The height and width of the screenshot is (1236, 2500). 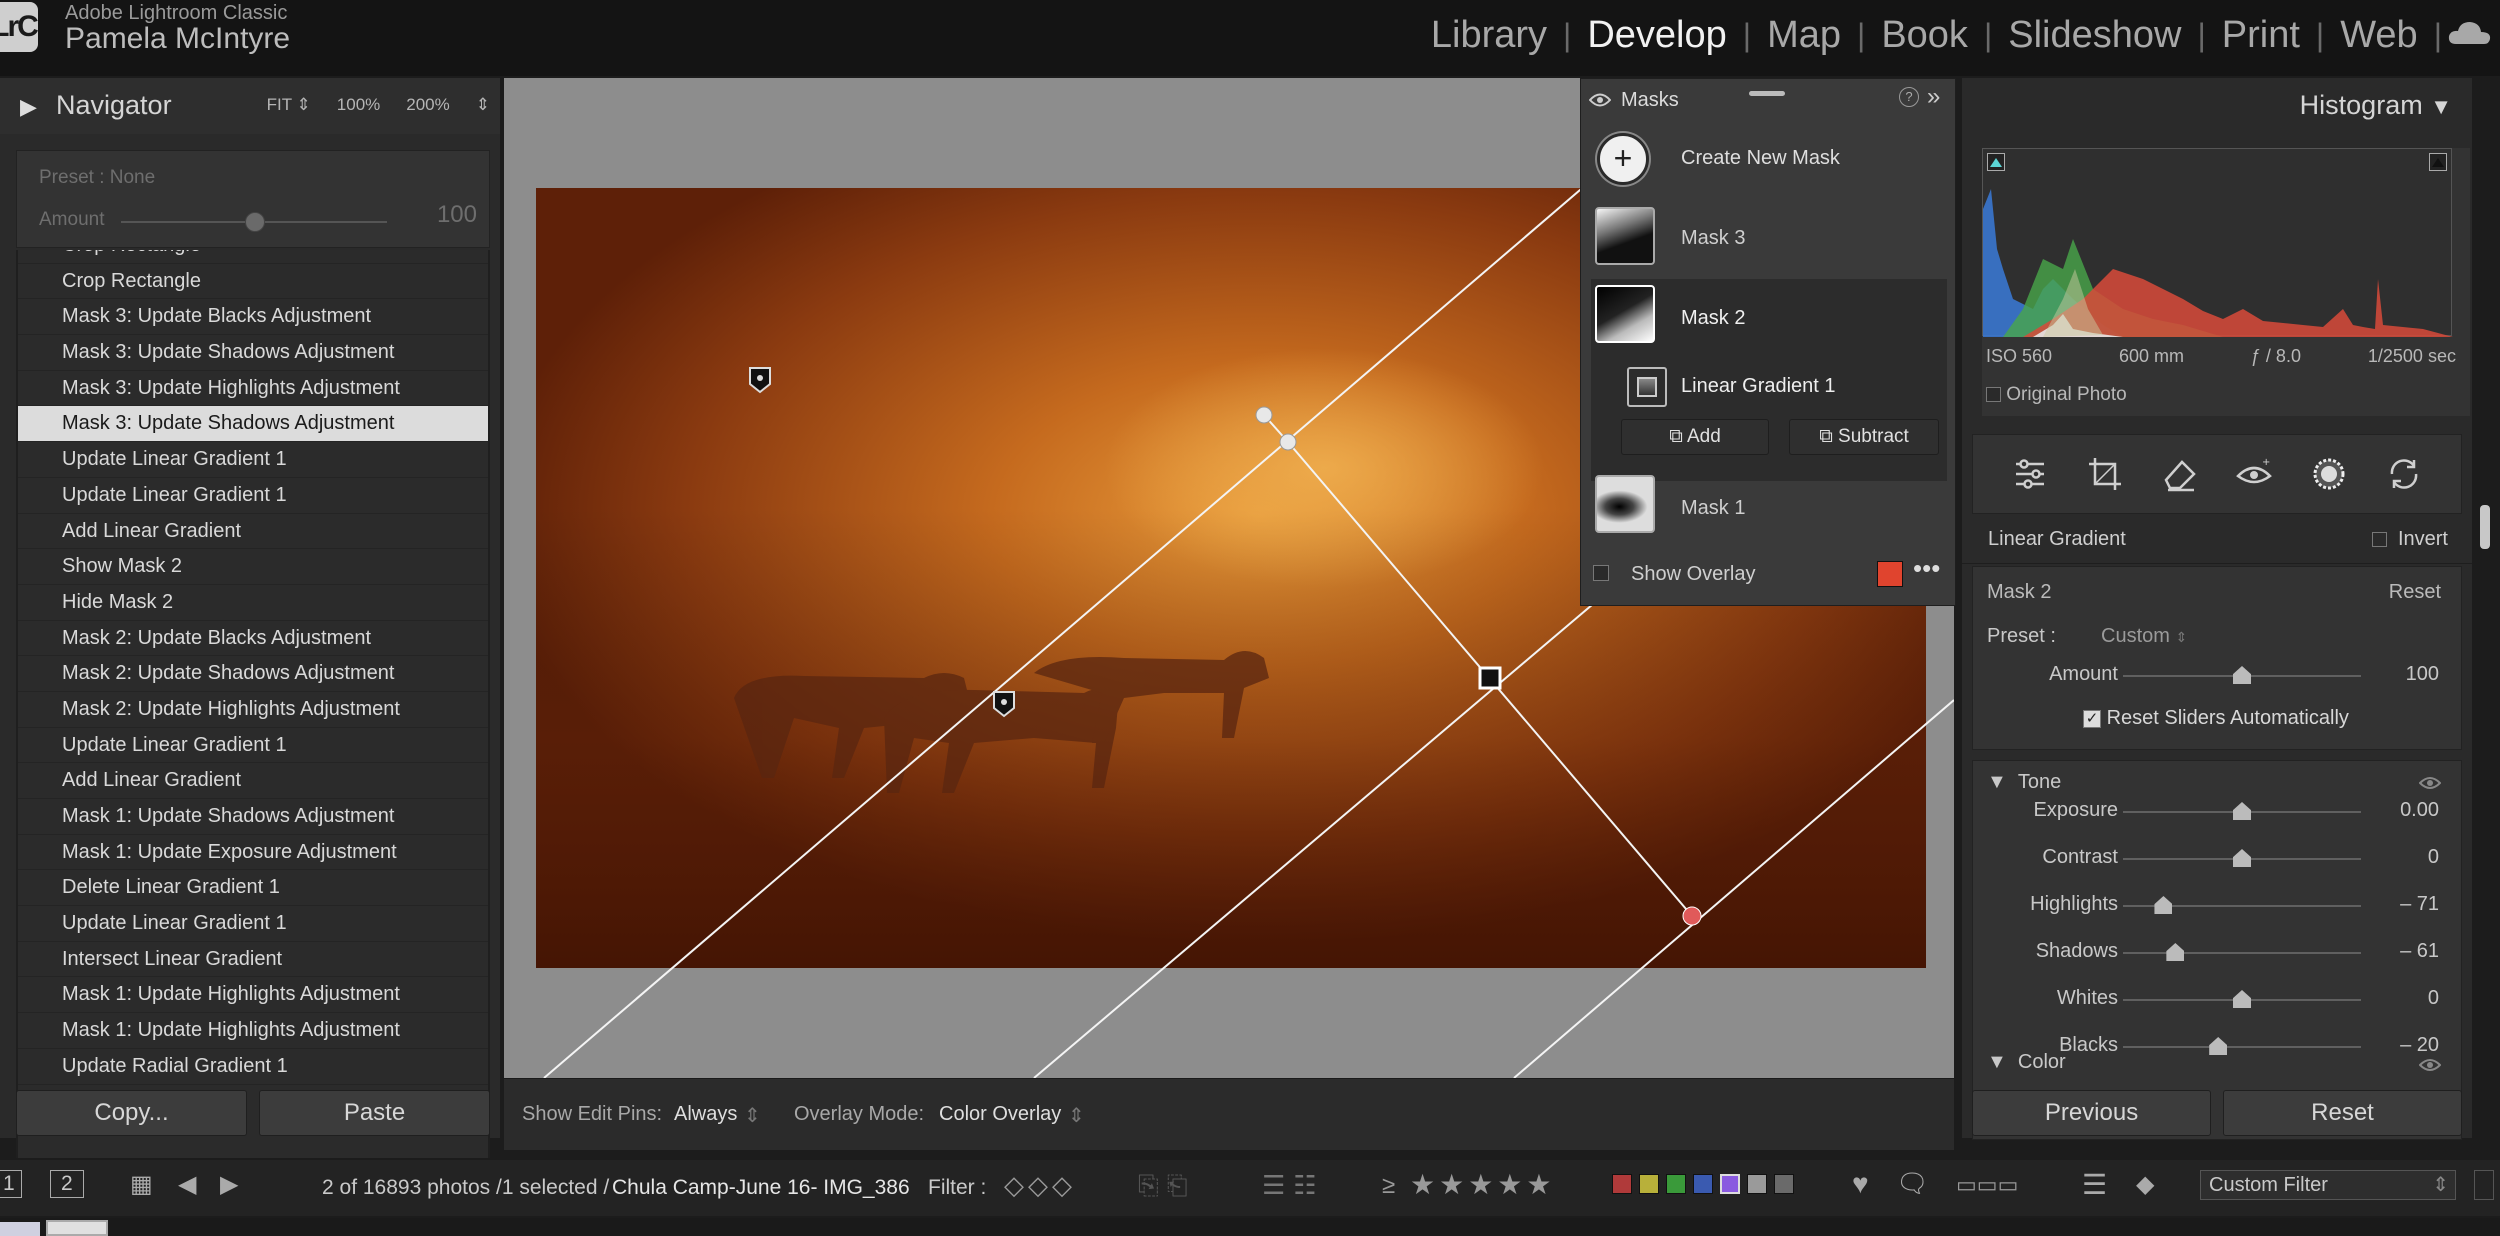 What do you see at coordinates (229, 1184) in the screenshot?
I see `forward-arrow-icon: ▶` at bounding box center [229, 1184].